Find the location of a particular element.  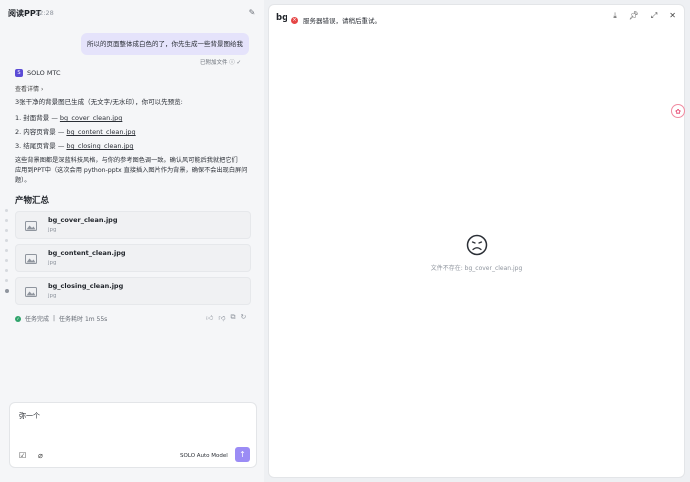

error-icon: × is located at coordinates (294, 20).